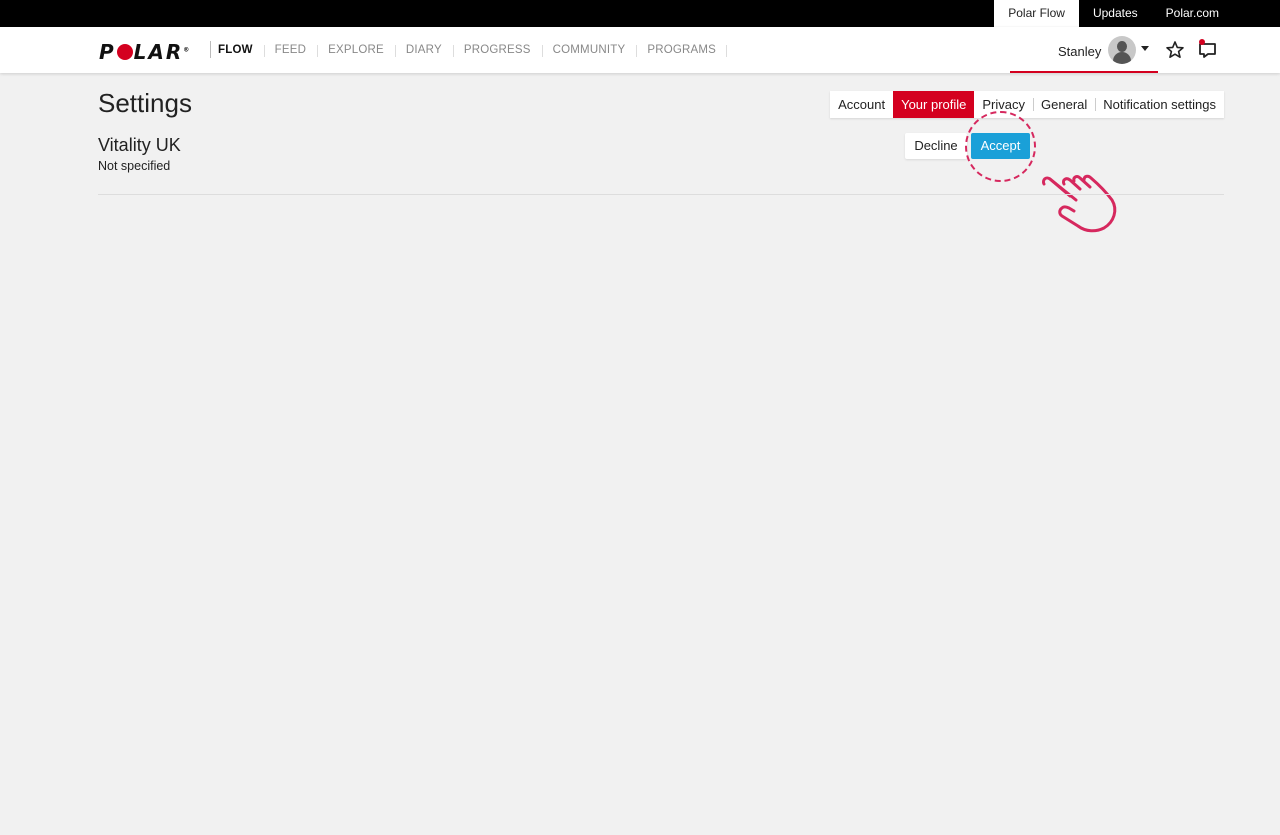 This screenshot has height=835, width=1280. I want to click on nav-item-progress: PROGRESS, so click(497, 50).